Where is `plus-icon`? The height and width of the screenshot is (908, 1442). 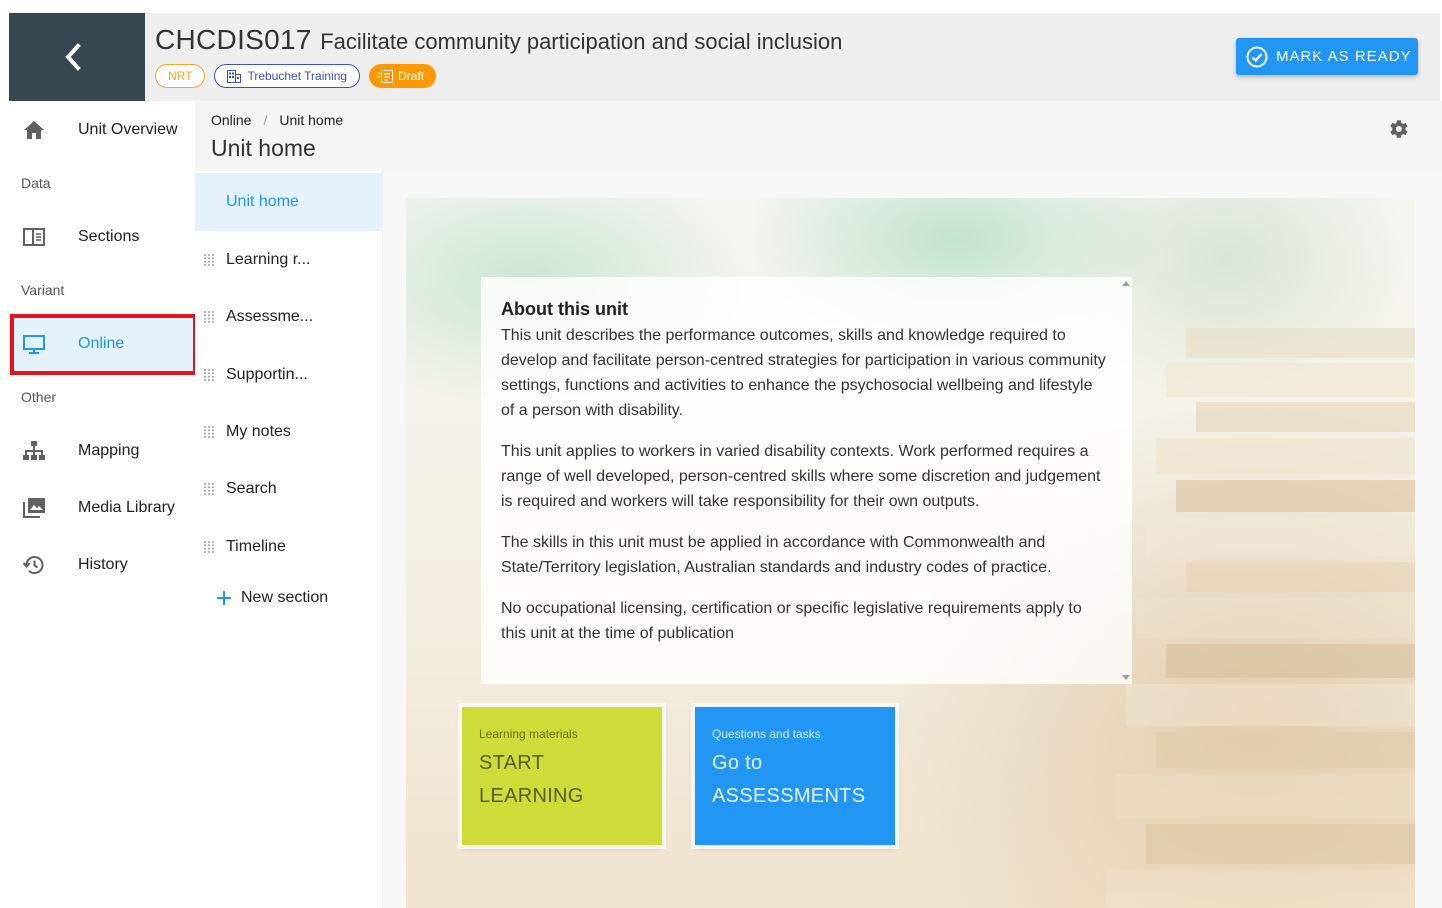
plus-icon is located at coordinates (224, 598).